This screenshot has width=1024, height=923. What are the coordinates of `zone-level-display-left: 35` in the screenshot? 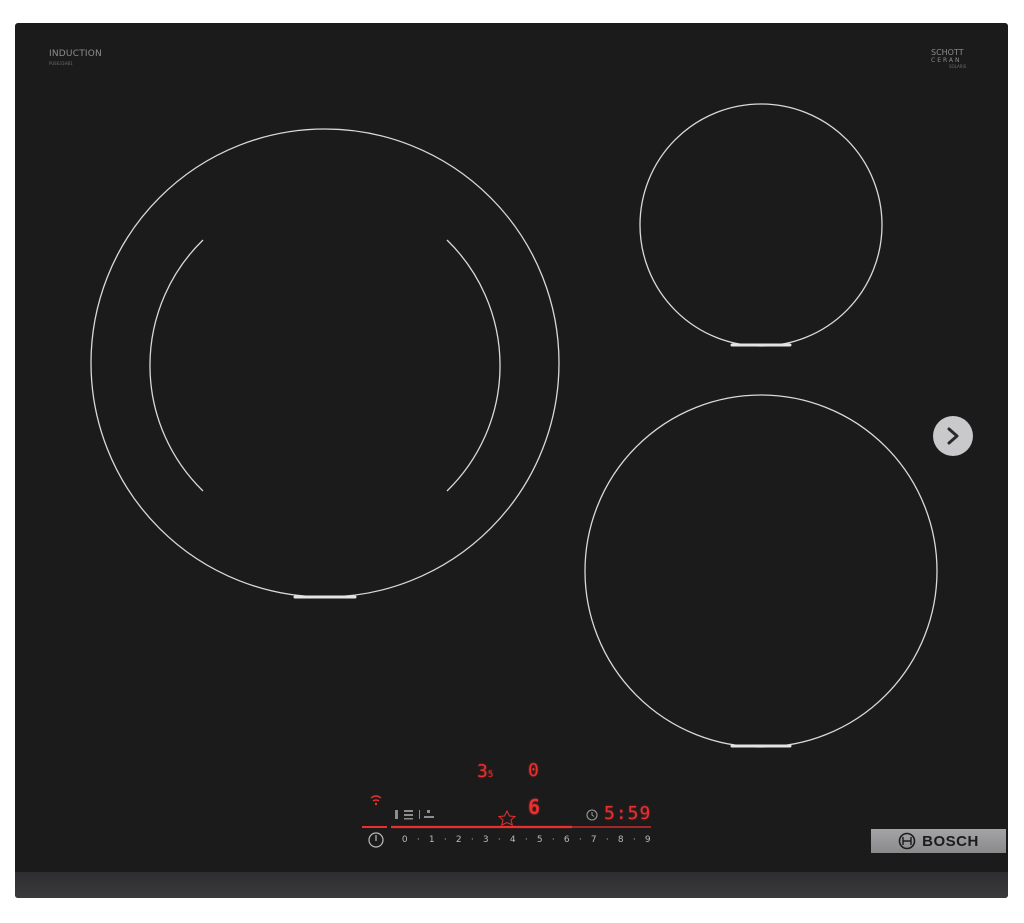 It's located at (485, 771).